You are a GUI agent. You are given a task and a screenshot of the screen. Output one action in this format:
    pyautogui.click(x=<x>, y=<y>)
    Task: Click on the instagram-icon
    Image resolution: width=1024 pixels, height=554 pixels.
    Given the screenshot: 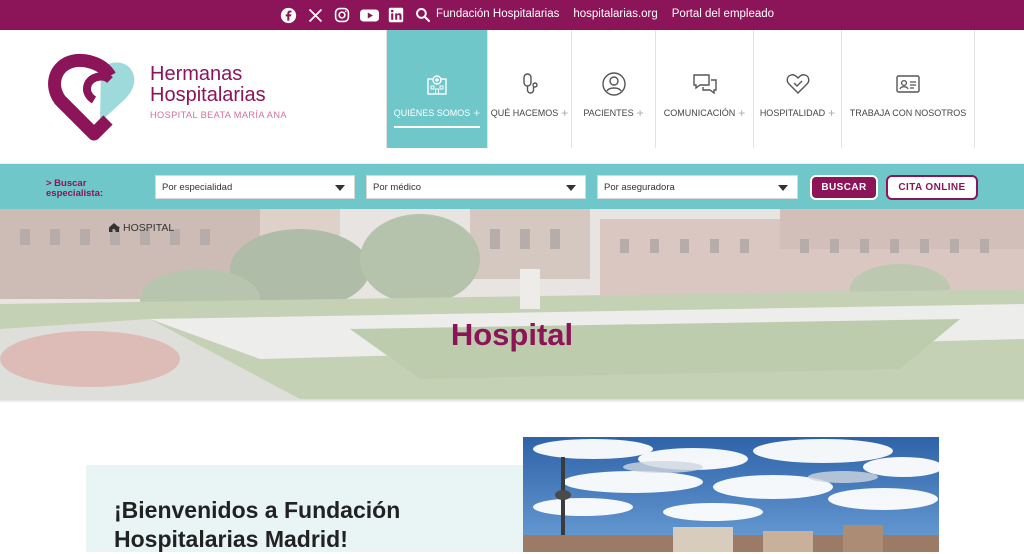 What is the action you would take?
    pyautogui.click(x=342, y=15)
    